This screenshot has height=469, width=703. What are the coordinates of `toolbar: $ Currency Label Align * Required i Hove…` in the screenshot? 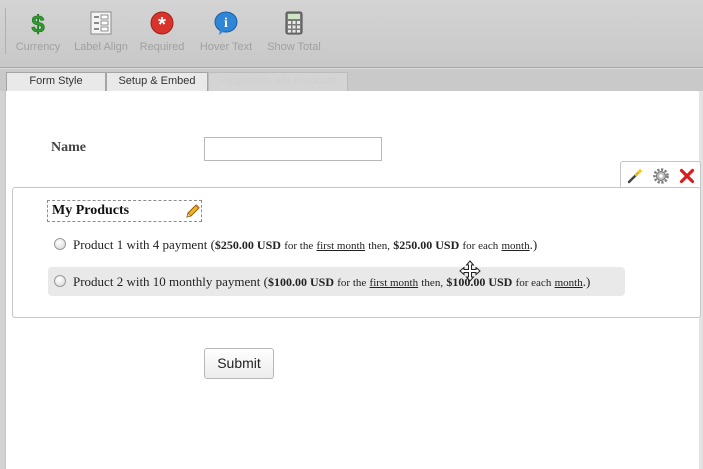 It's located at (351, 34).